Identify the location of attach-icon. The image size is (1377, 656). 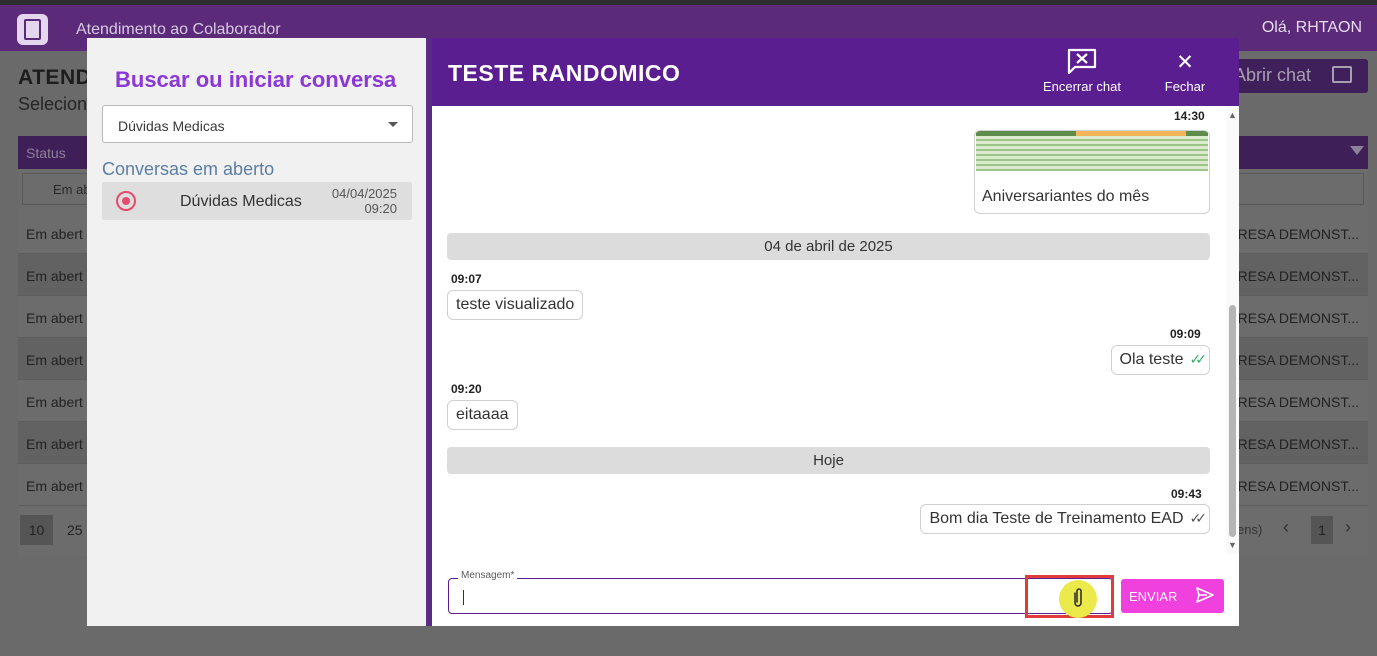
(1078, 598).